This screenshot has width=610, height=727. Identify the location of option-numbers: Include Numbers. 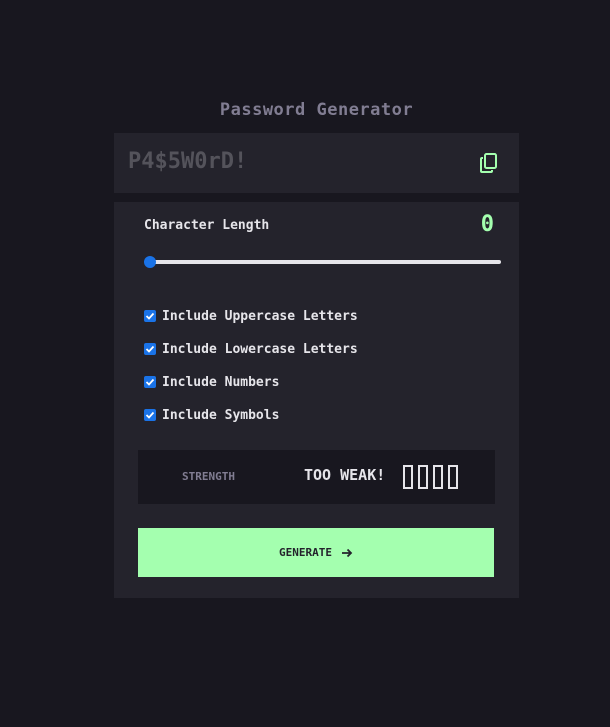
(211, 382).